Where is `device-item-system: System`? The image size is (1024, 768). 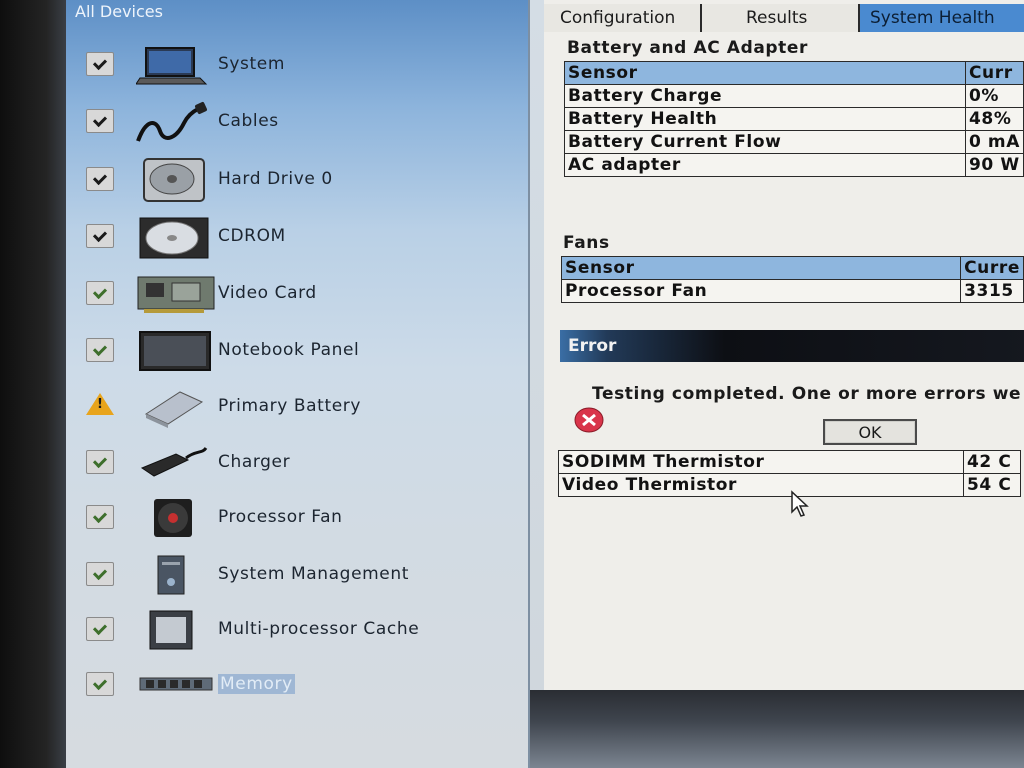
device-item-system: System is located at coordinates (297, 65).